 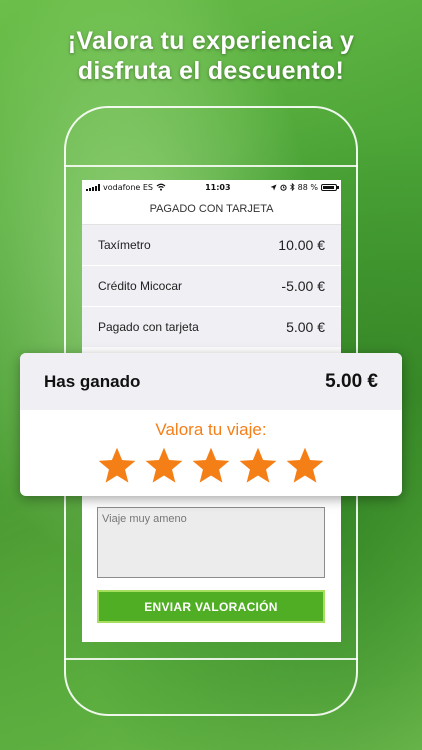 I want to click on row-value: 5.00 €, so click(x=305, y=327).